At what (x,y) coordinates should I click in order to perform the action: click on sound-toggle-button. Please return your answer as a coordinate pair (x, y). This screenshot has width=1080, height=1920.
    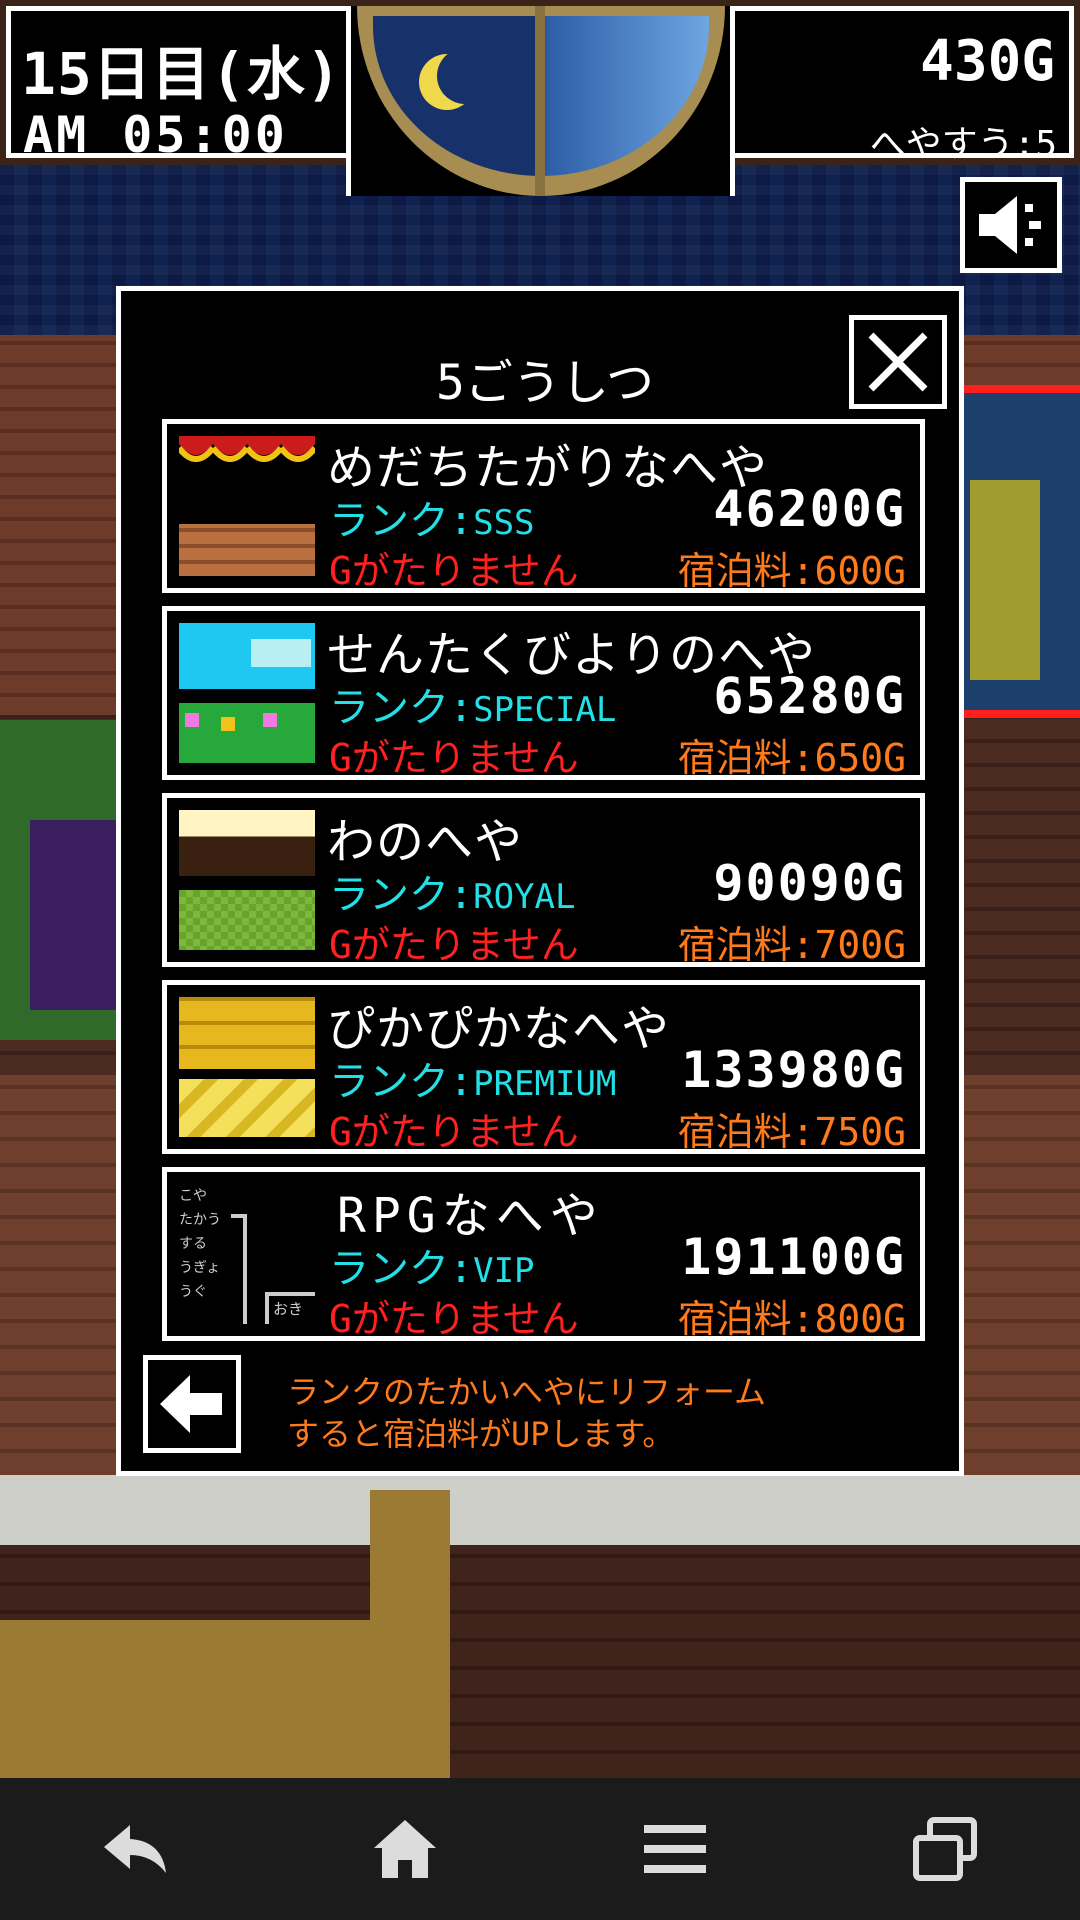
    Looking at the image, I should click on (1011, 225).